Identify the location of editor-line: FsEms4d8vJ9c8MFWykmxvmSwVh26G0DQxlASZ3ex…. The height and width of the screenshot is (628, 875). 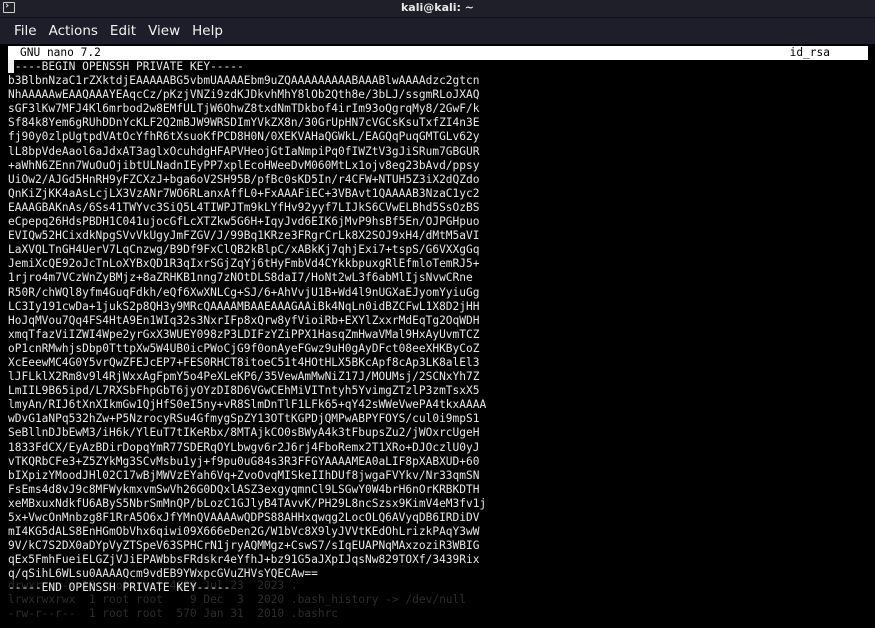
(244, 489).